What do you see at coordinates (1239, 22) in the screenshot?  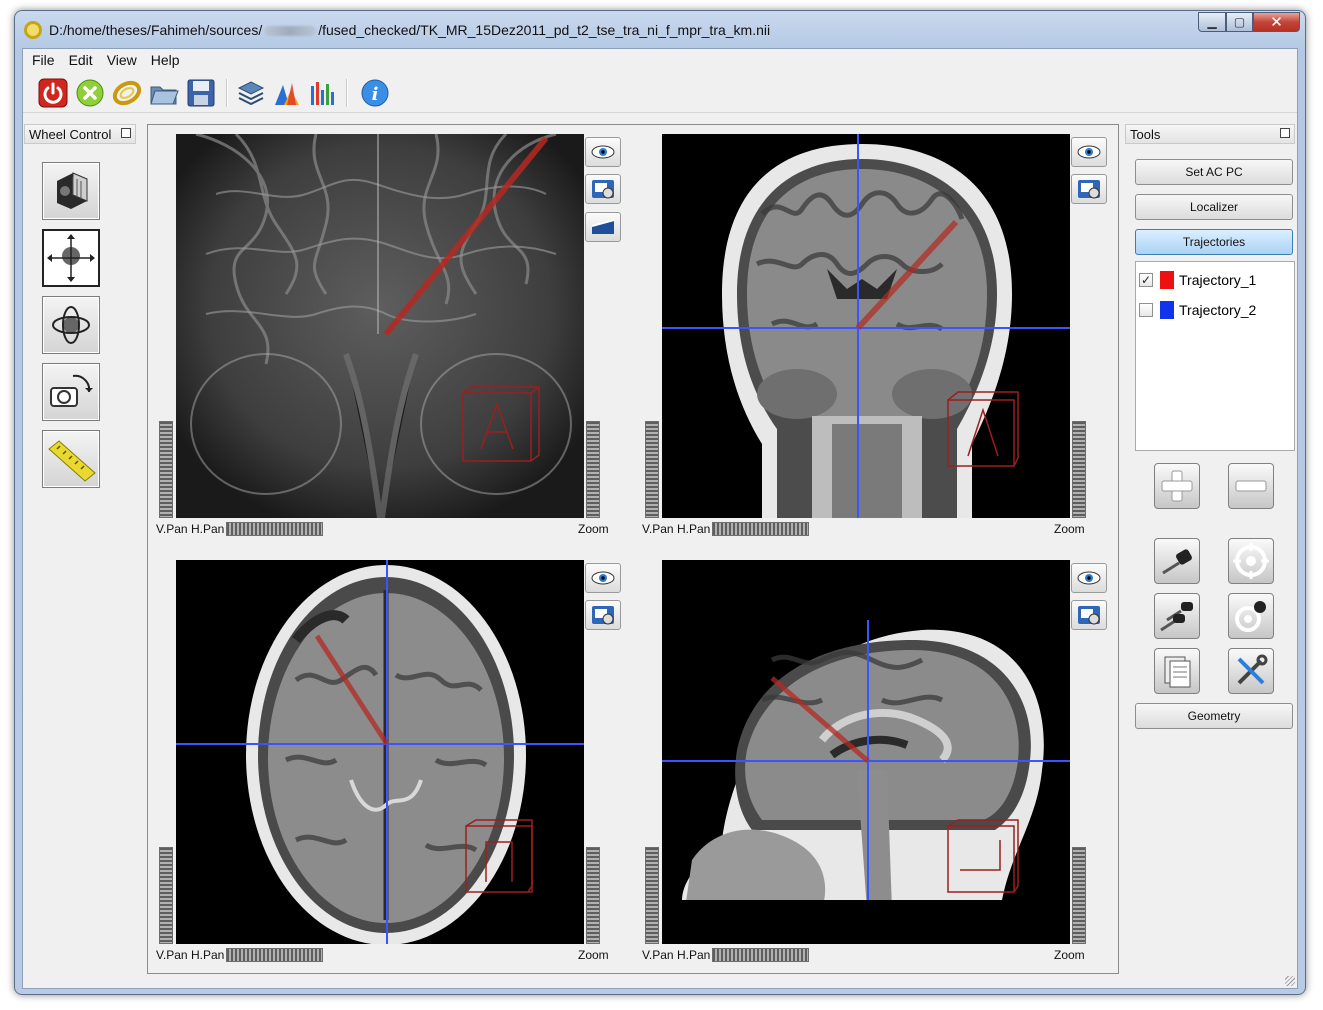 I see `maximize-button: ▢` at bounding box center [1239, 22].